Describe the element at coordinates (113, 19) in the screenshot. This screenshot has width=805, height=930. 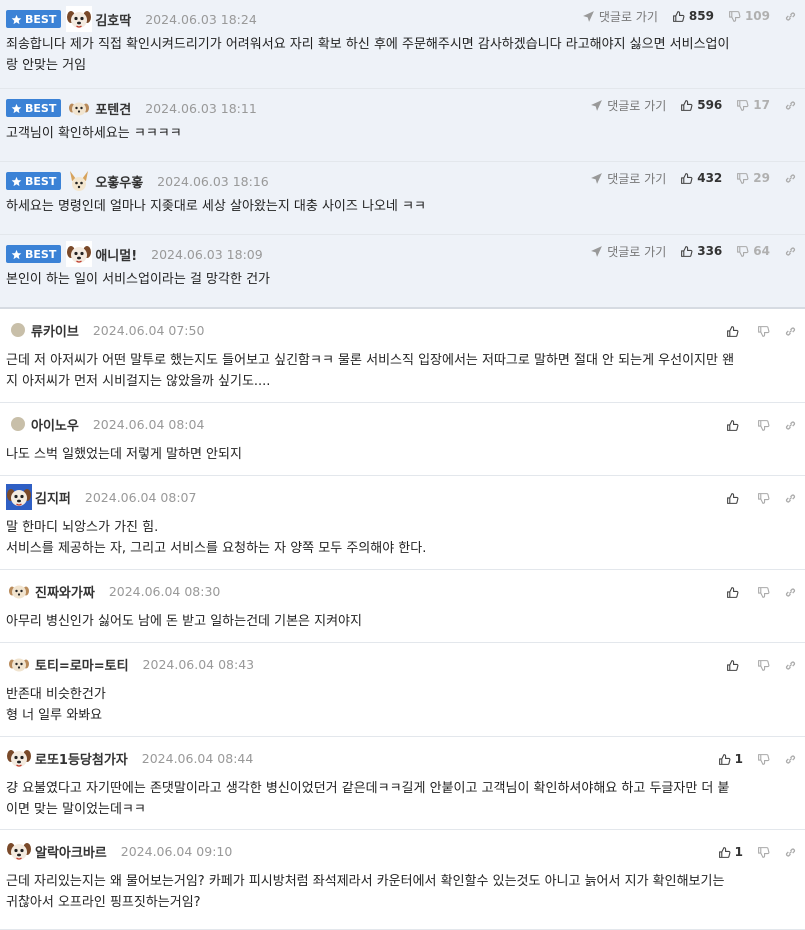
I see `nickname: 김호딱` at that location.